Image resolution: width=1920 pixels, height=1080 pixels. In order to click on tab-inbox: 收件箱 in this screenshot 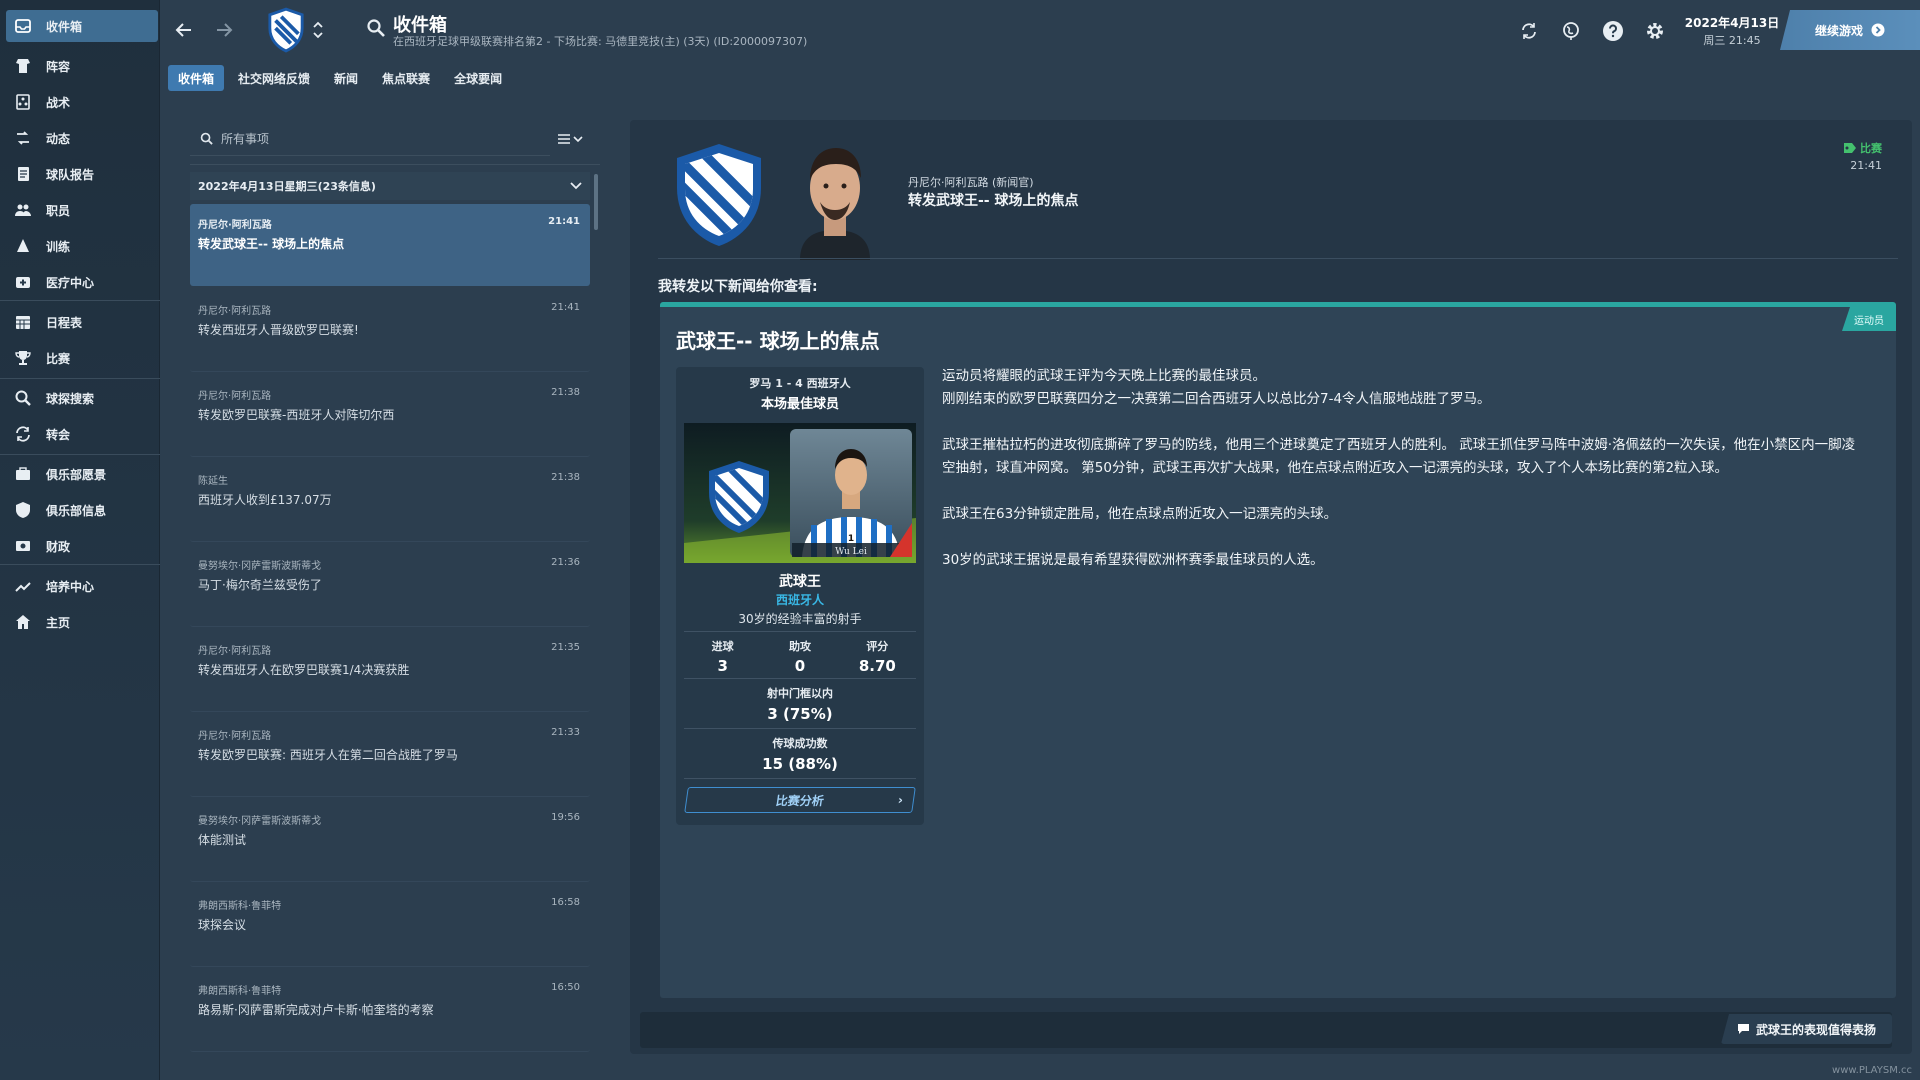, I will do `click(196, 78)`.